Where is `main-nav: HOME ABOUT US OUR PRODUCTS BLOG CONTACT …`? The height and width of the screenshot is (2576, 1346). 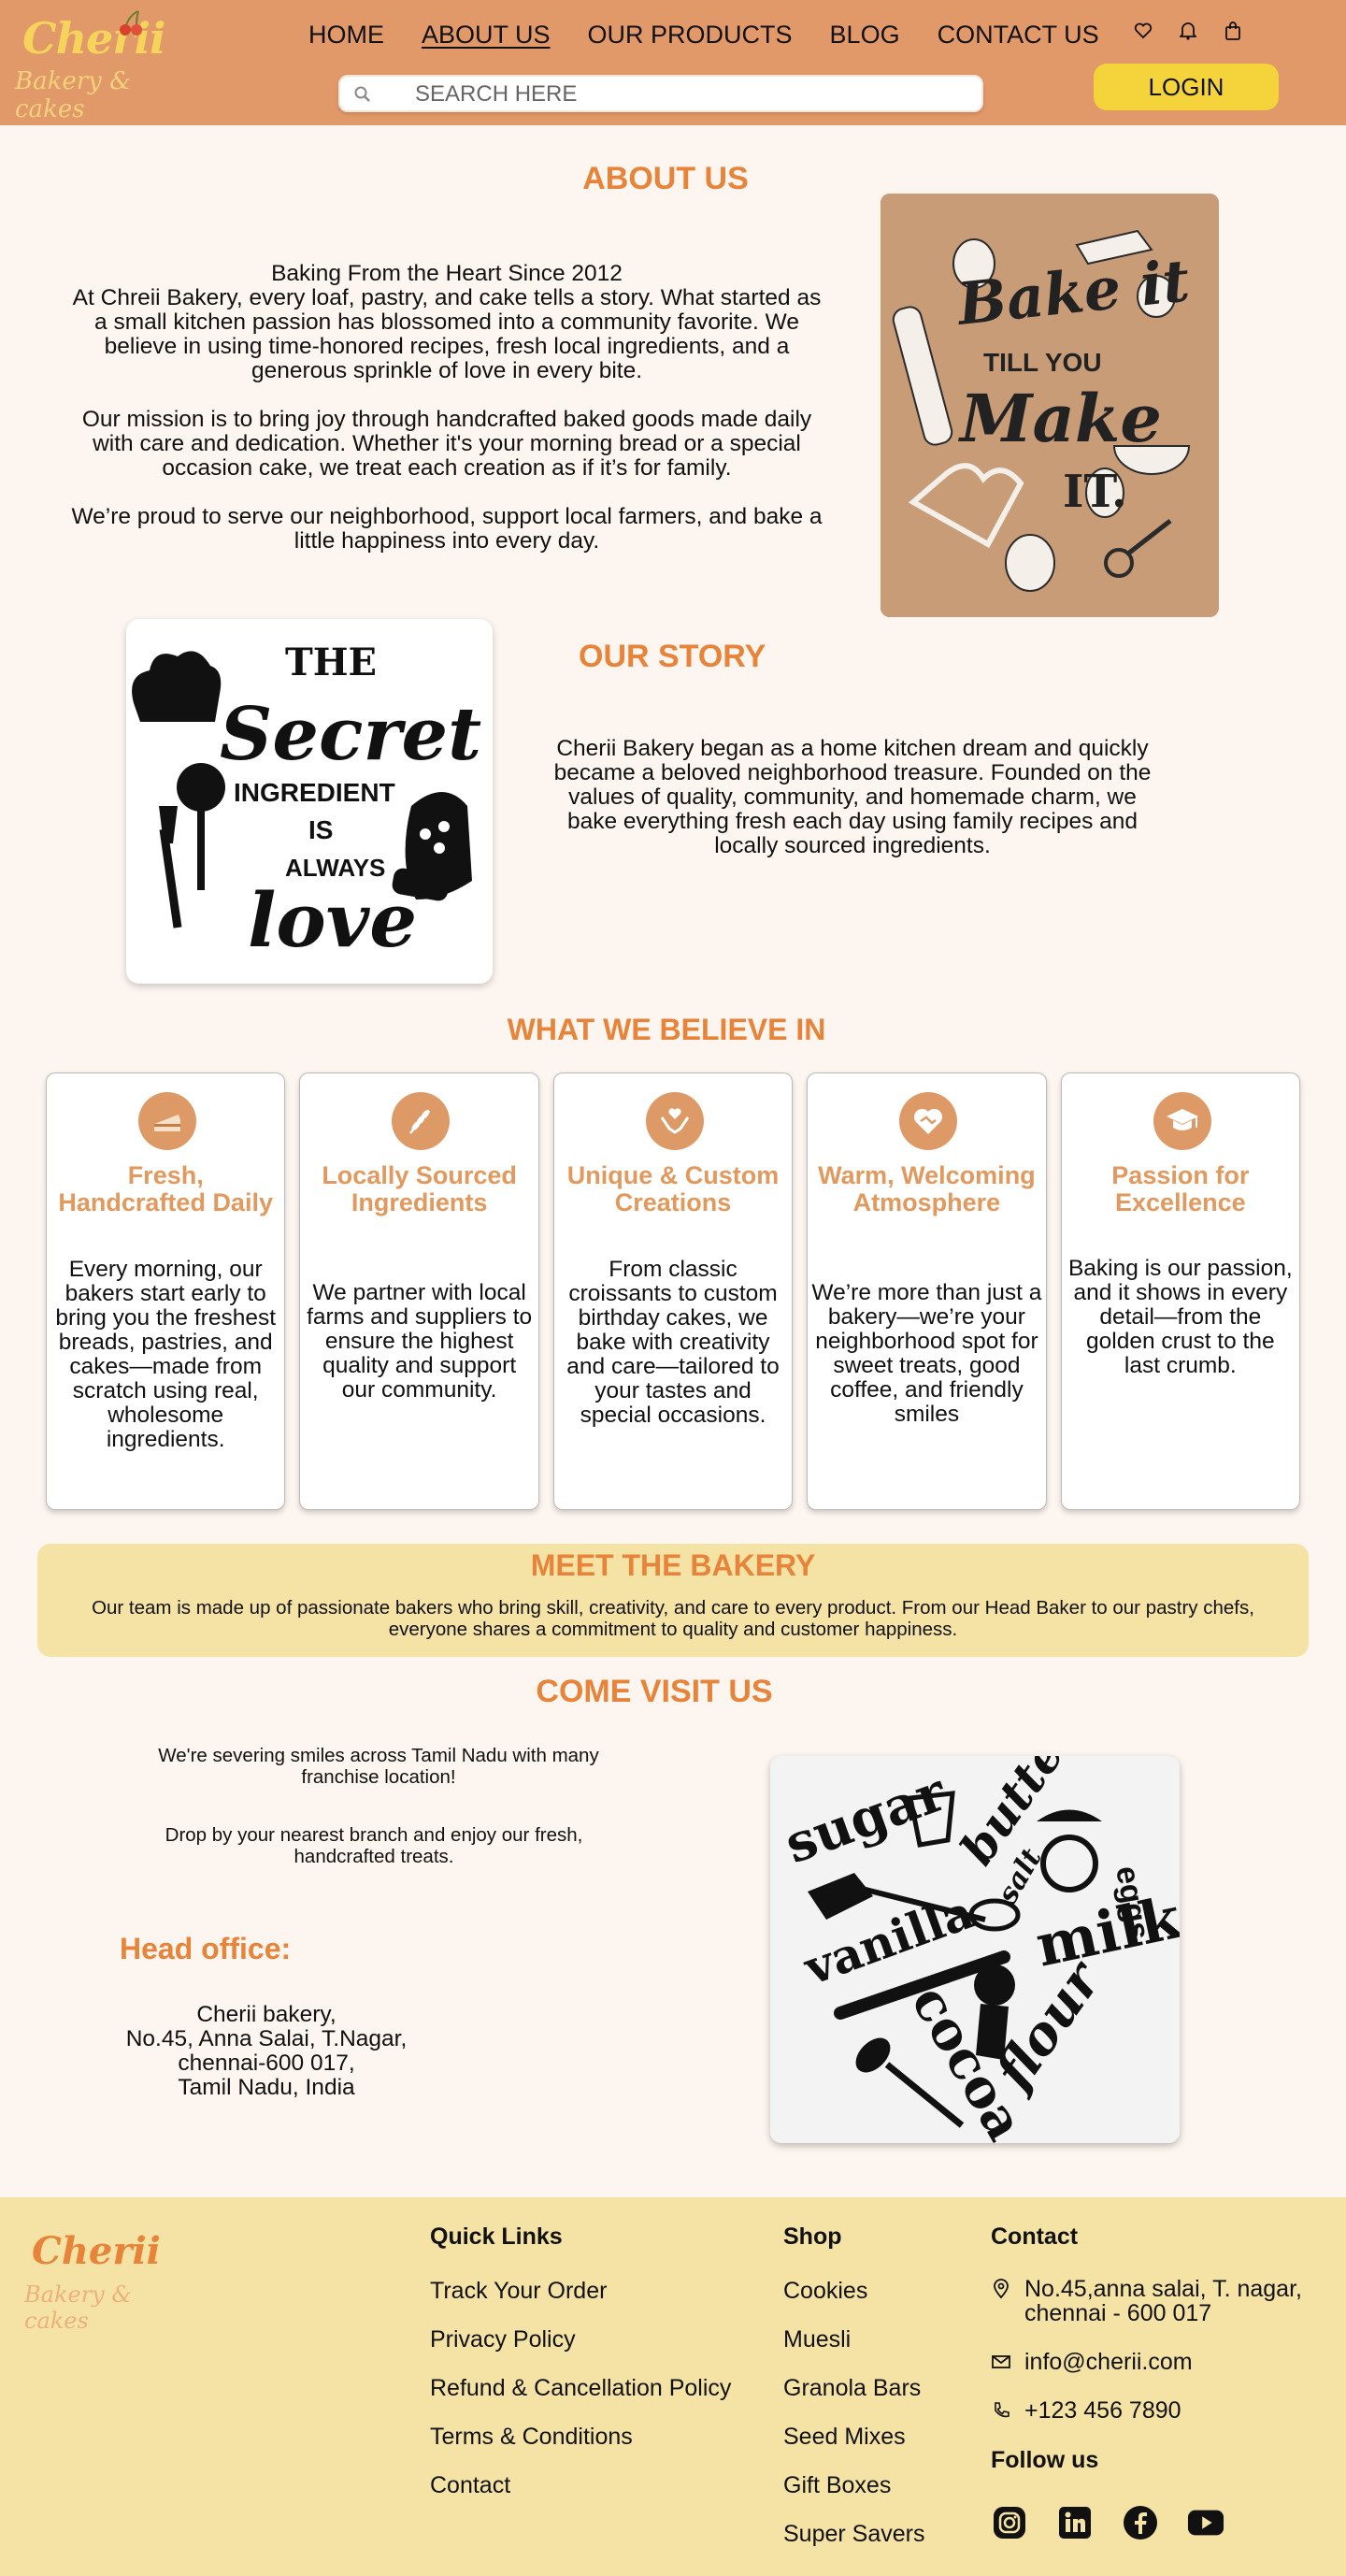 main-nav: HOME ABOUT US OUR PRODUCTS BLOG CONTACT … is located at coordinates (703, 36).